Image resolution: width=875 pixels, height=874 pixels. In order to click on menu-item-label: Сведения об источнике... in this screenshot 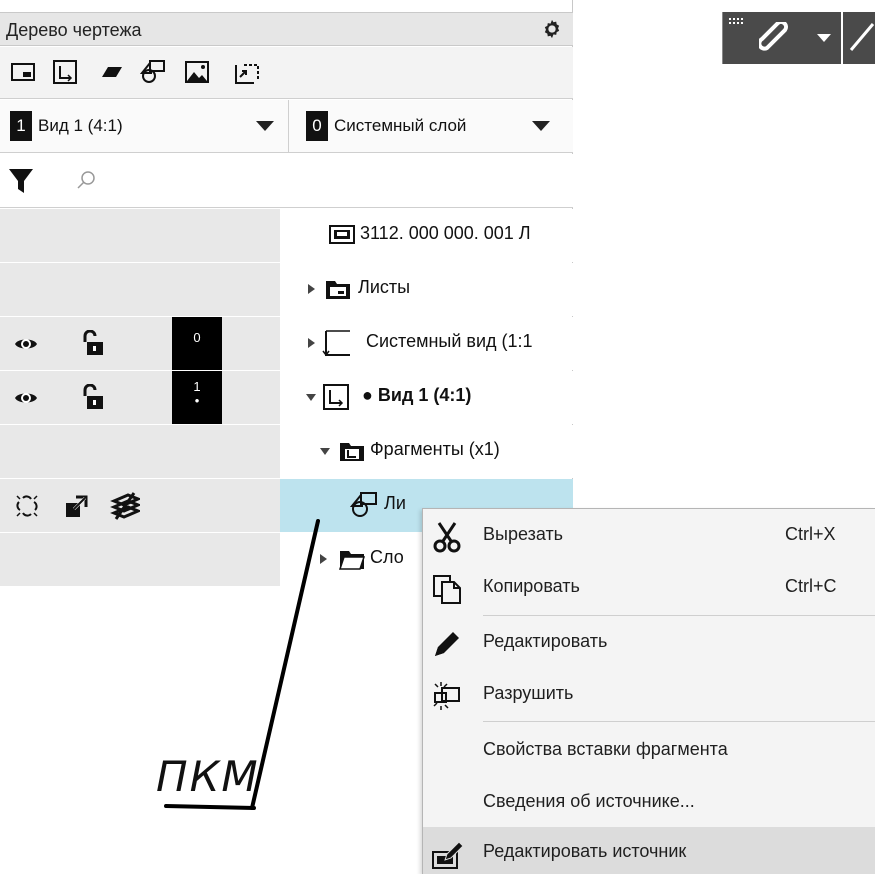, I will do `click(589, 801)`.